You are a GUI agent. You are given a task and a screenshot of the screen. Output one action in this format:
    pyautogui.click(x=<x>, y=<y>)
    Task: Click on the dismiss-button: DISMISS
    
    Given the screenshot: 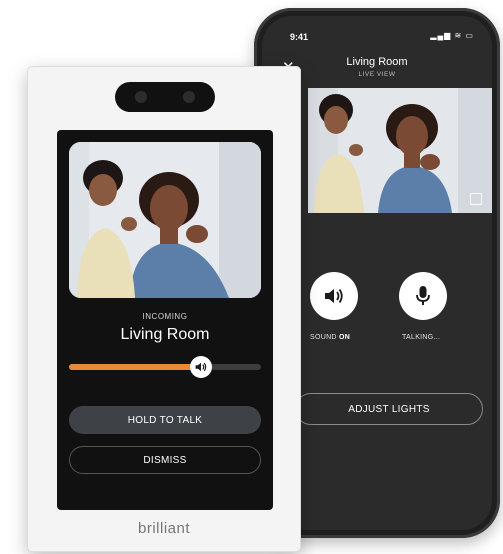 What is the action you would take?
    pyautogui.click(x=165, y=460)
    